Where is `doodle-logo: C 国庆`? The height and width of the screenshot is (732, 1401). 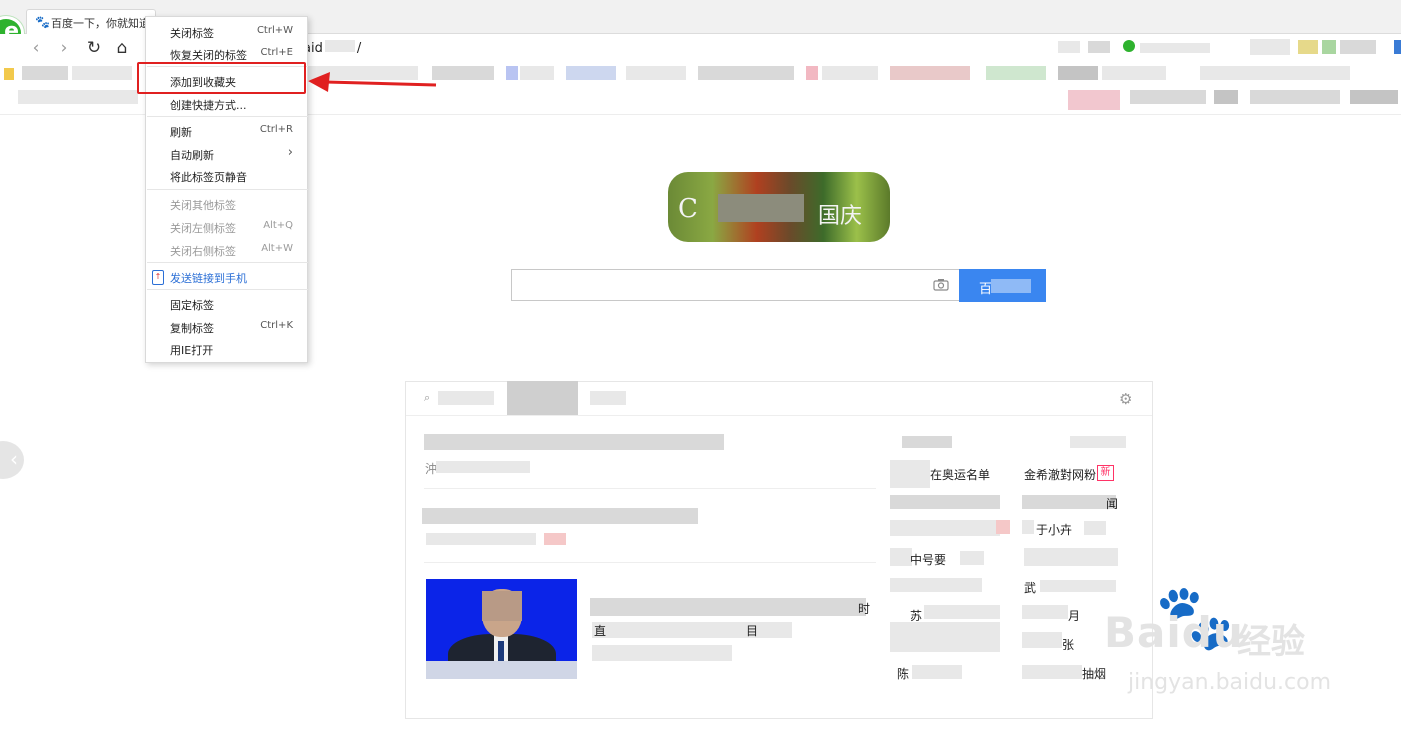
doodle-logo: C 国庆 is located at coordinates (779, 207).